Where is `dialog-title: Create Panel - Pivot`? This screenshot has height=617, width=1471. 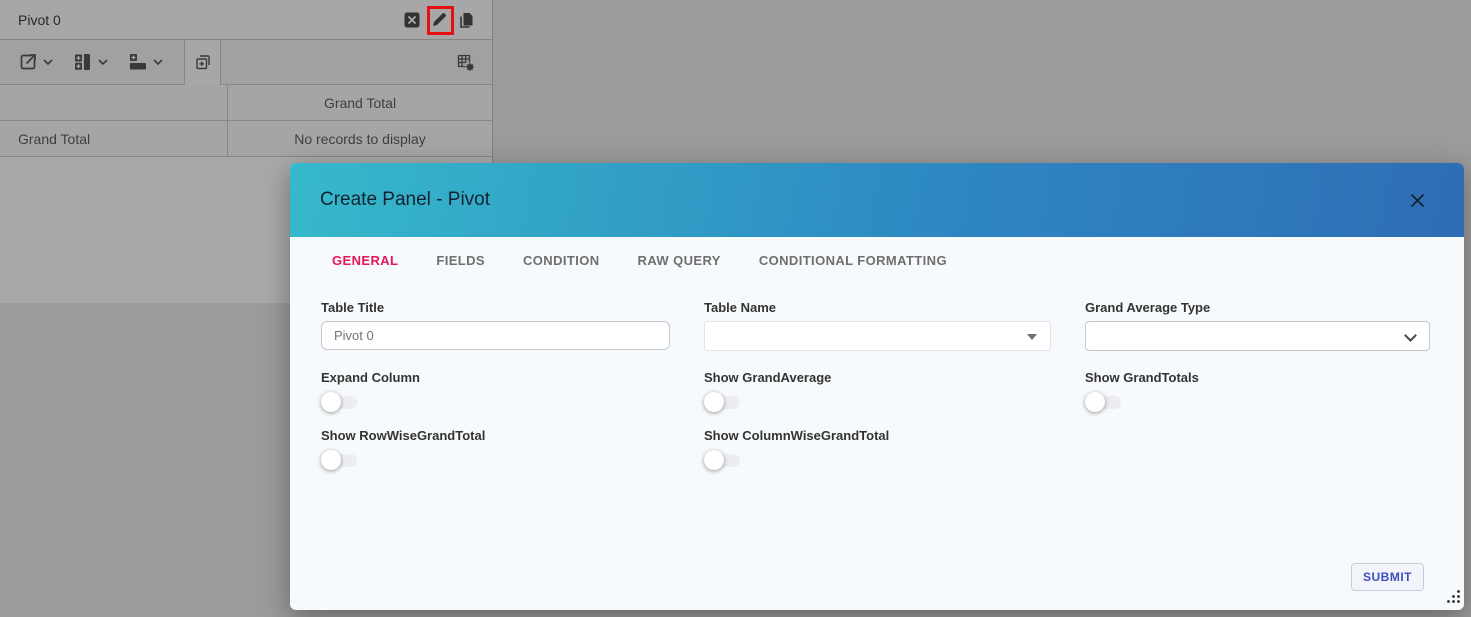
dialog-title: Create Panel - Pivot is located at coordinates (405, 199).